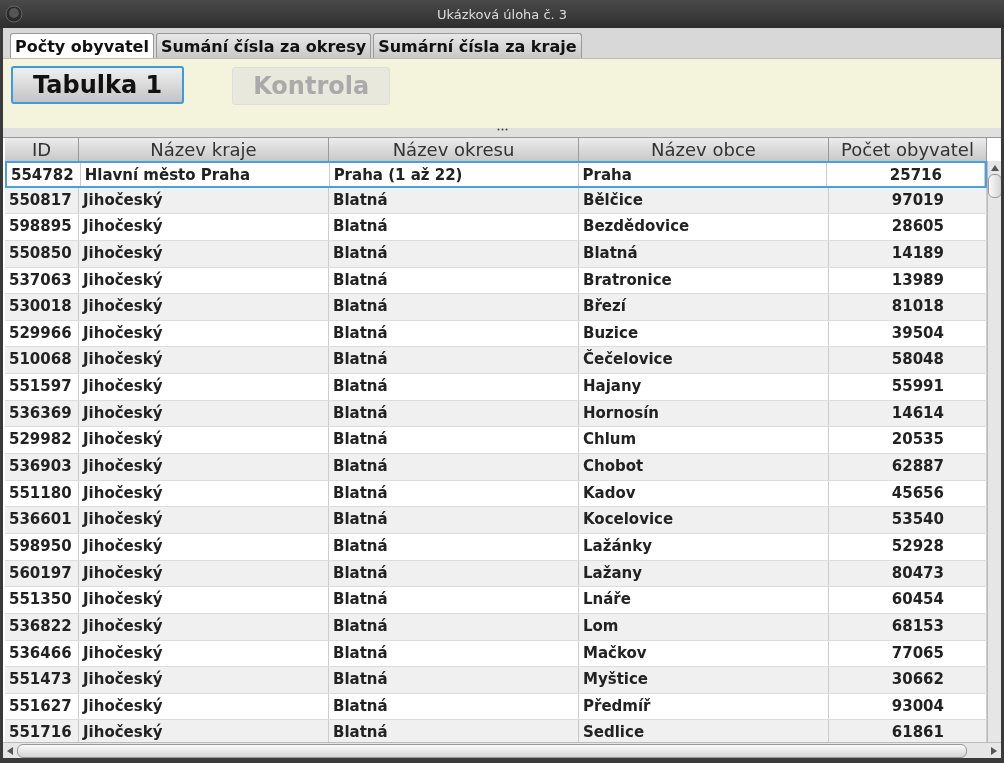  I want to click on table-row: 529982 Jihočeský Blatná Chlum 20535, so click(496, 441).